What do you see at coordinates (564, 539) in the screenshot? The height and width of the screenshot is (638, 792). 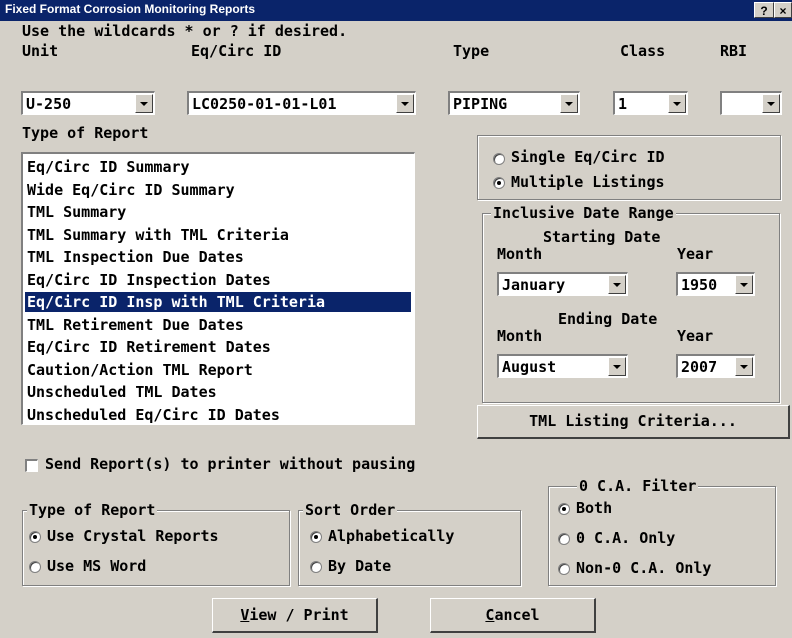 I see `ca-only-radio` at bounding box center [564, 539].